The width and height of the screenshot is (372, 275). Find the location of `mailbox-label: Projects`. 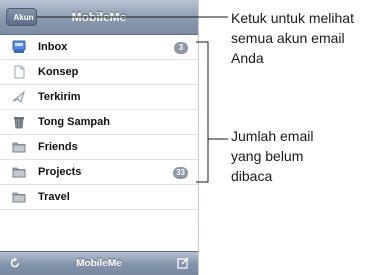

mailbox-label: Projects is located at coordinates (60, 172).